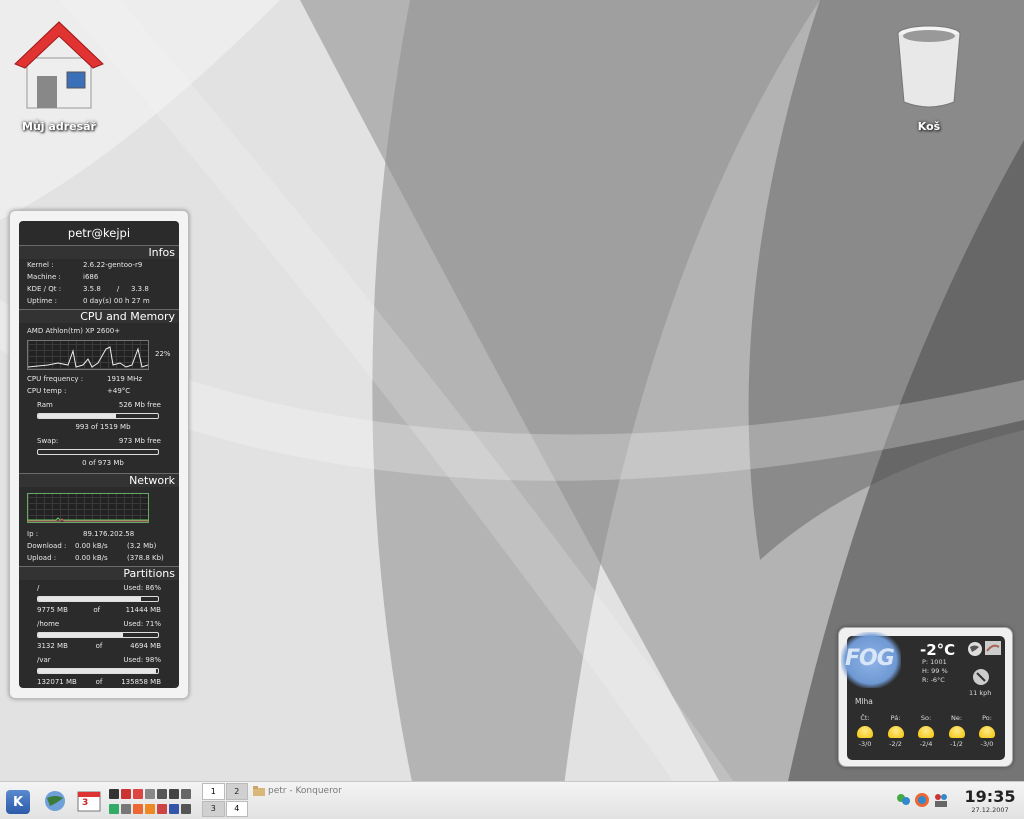 The image size is (1024, 819). I want to click on partition-var-fill, so click(97, 671).